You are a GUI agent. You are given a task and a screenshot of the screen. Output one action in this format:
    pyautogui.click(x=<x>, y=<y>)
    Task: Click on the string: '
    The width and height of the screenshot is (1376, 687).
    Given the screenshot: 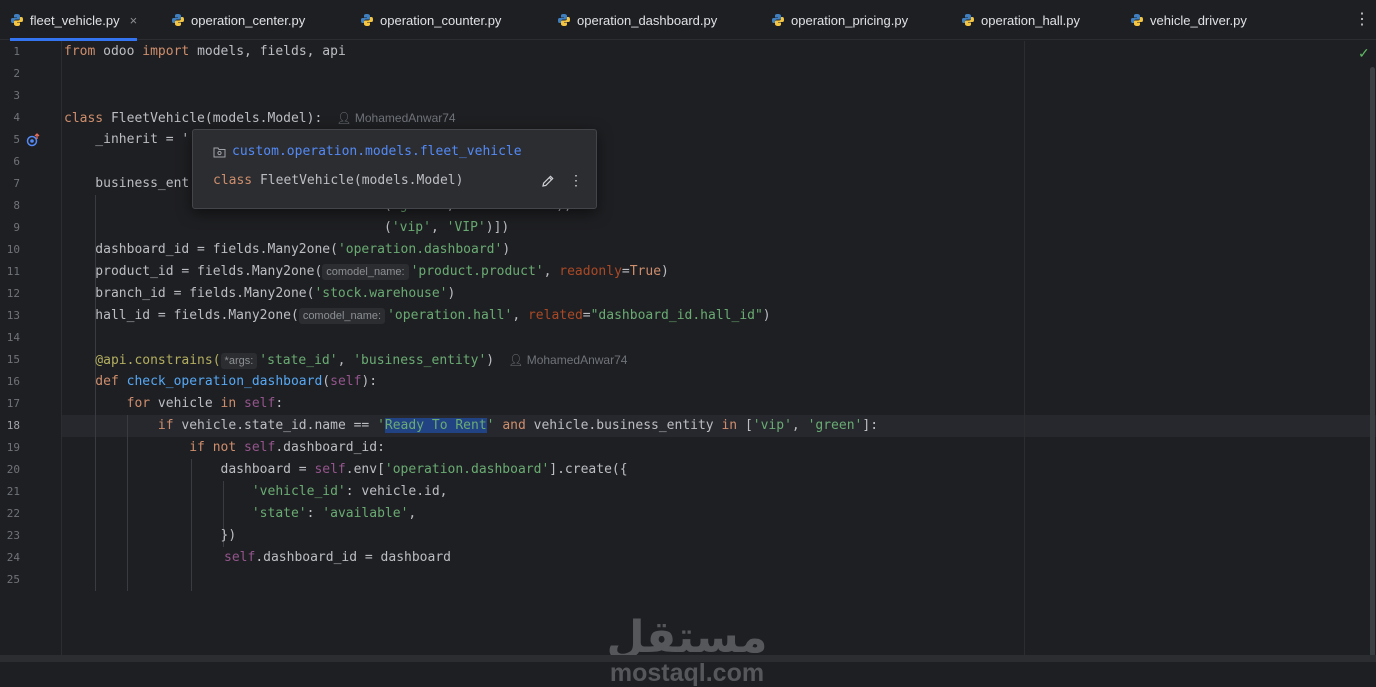 What is the action you would take?
    pyautogui.click(x=381, y=425)
    